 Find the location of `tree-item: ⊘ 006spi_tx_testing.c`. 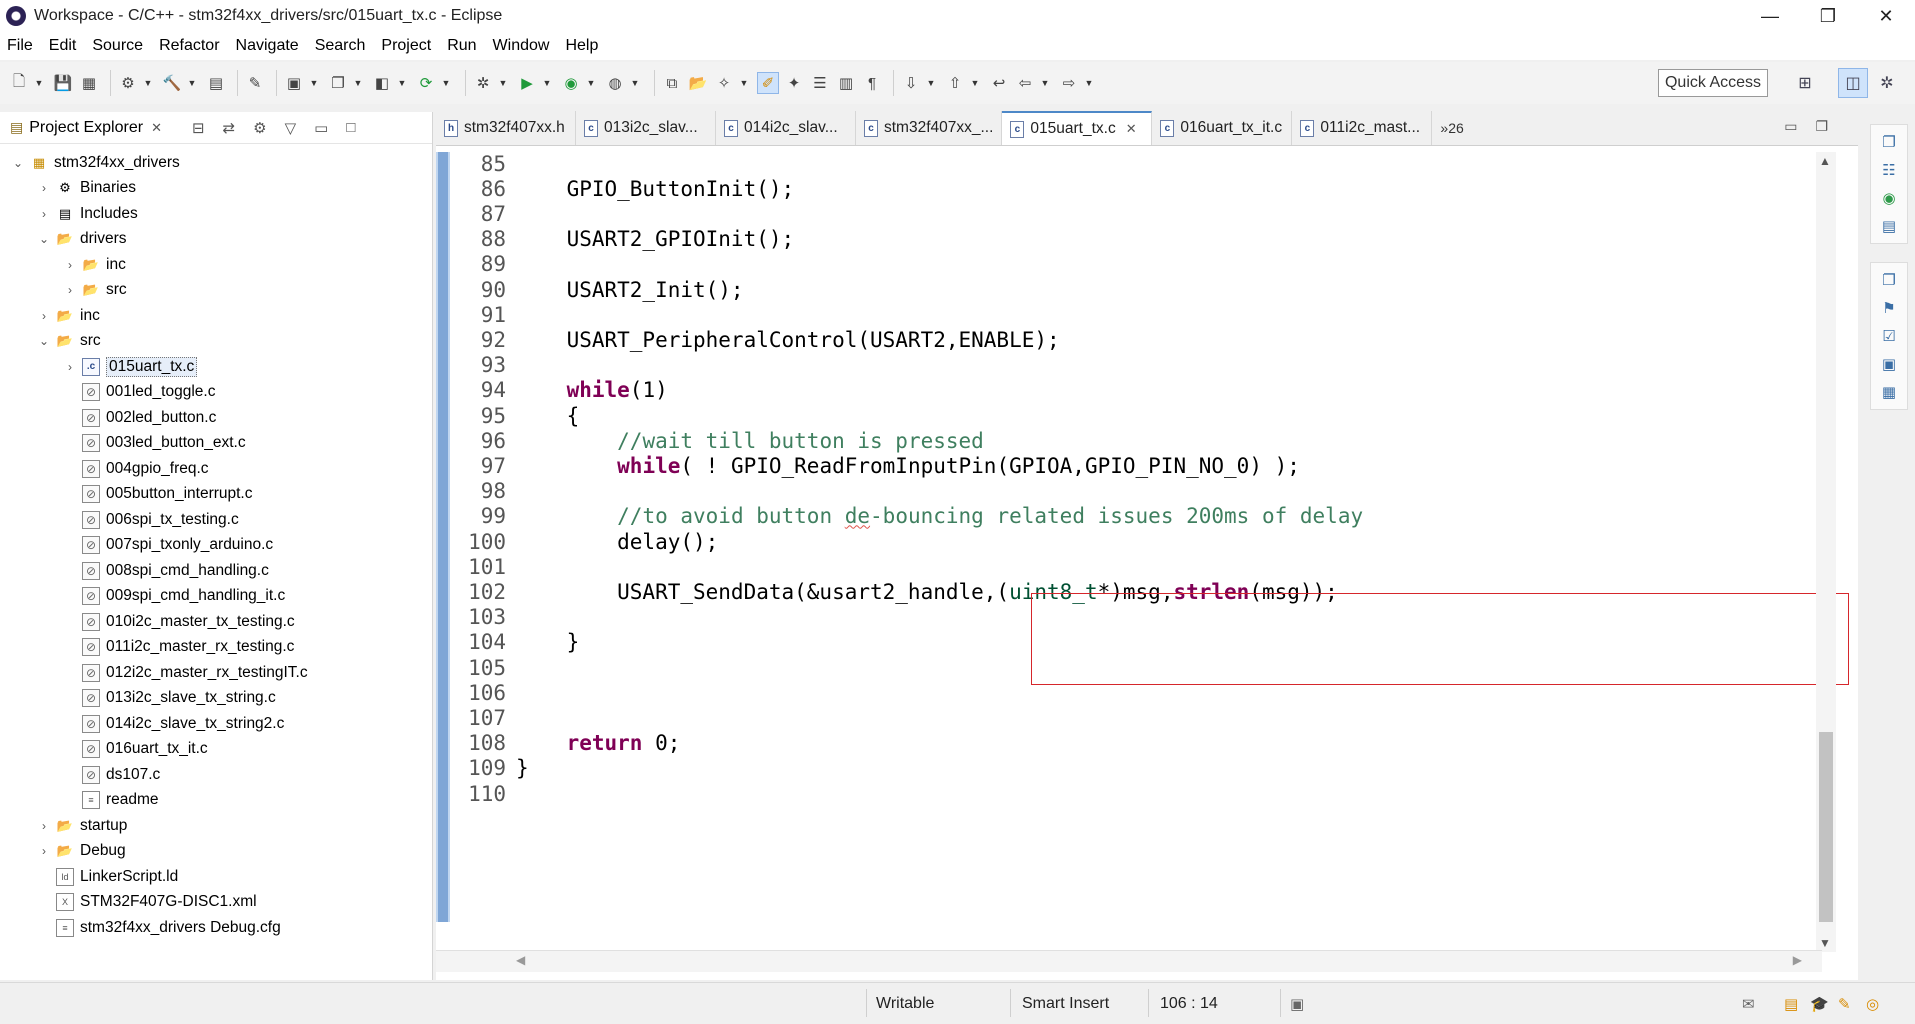

tree-item: ⊘ 006spi_tx_testing.c is located at coordinates (150, 519).